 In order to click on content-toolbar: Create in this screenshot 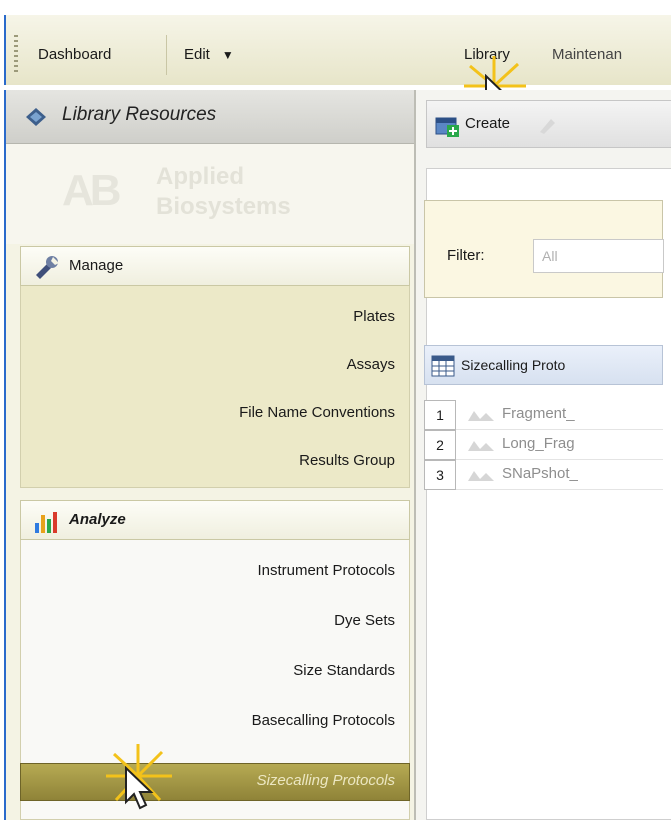, I will do `click(548, 124)`.